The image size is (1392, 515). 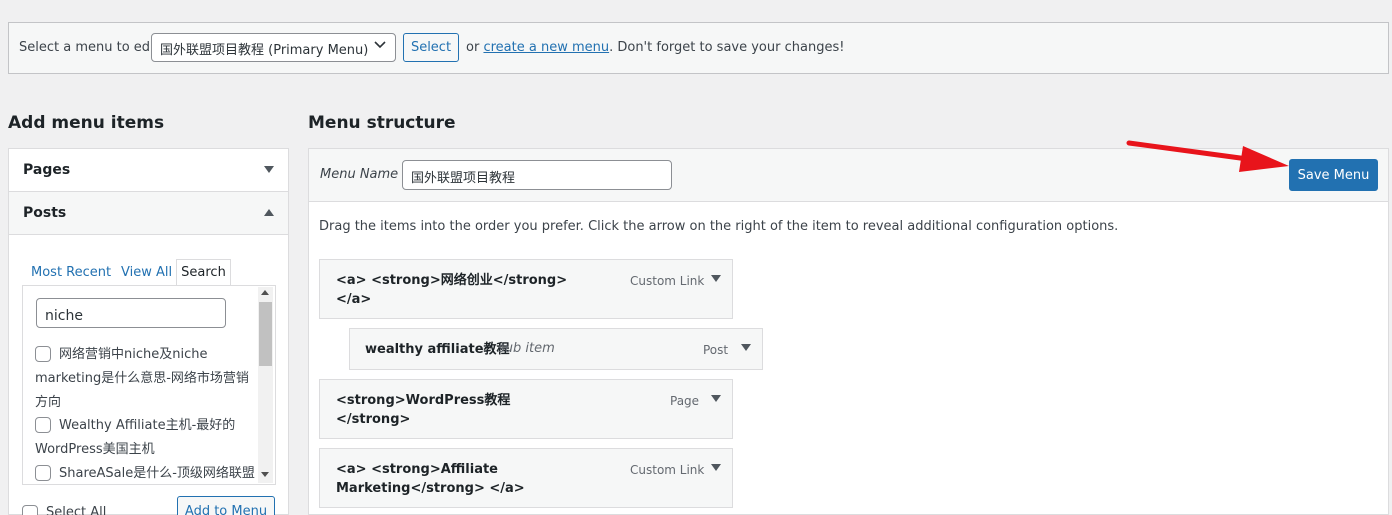 I want to click on result-item-label: Wealthy Affiliate主机-最好的, so click(x=147, y=425).